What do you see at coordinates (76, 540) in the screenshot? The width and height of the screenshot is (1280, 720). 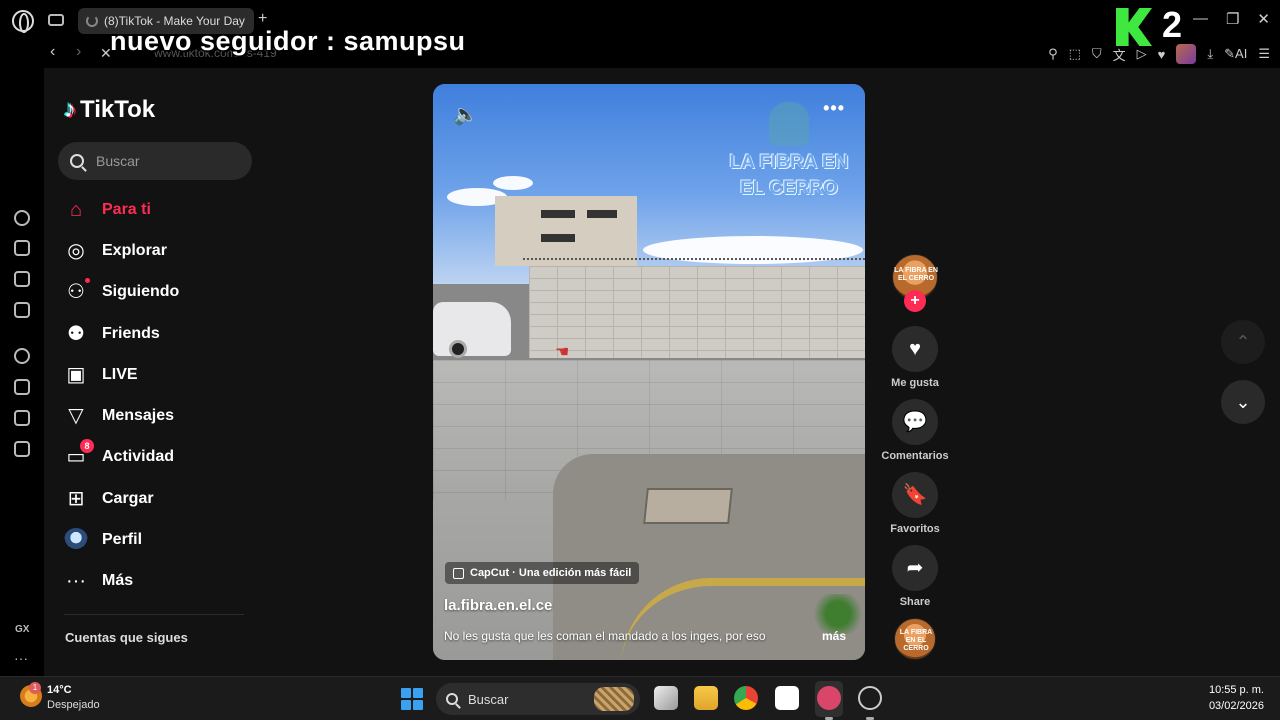 I see `profile-avatar-wrap` at bounding box center [76, 540].